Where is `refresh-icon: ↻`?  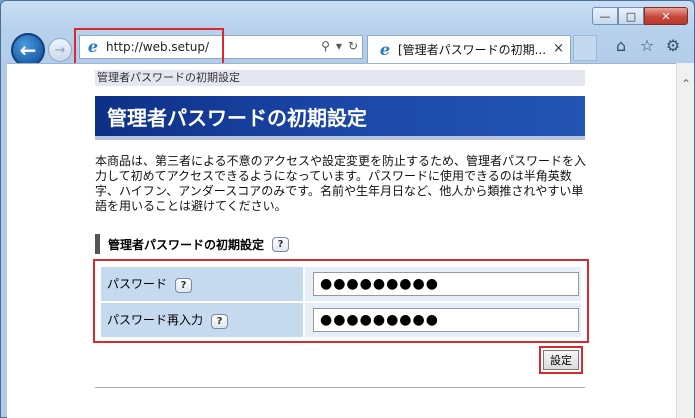
refresh-icon: ↻ is located at coordinates (353, 46).